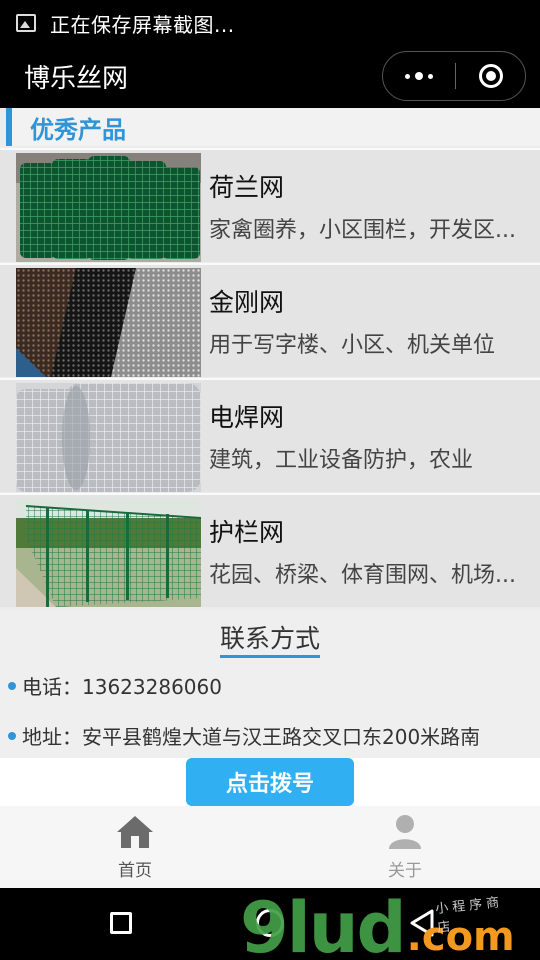 The height and width of the screenshot is (960, 540). What do you see at coordinates (135, 871) in the screenshot?
I see `tab-home-label: 首页` at bounding box center [135, 871].